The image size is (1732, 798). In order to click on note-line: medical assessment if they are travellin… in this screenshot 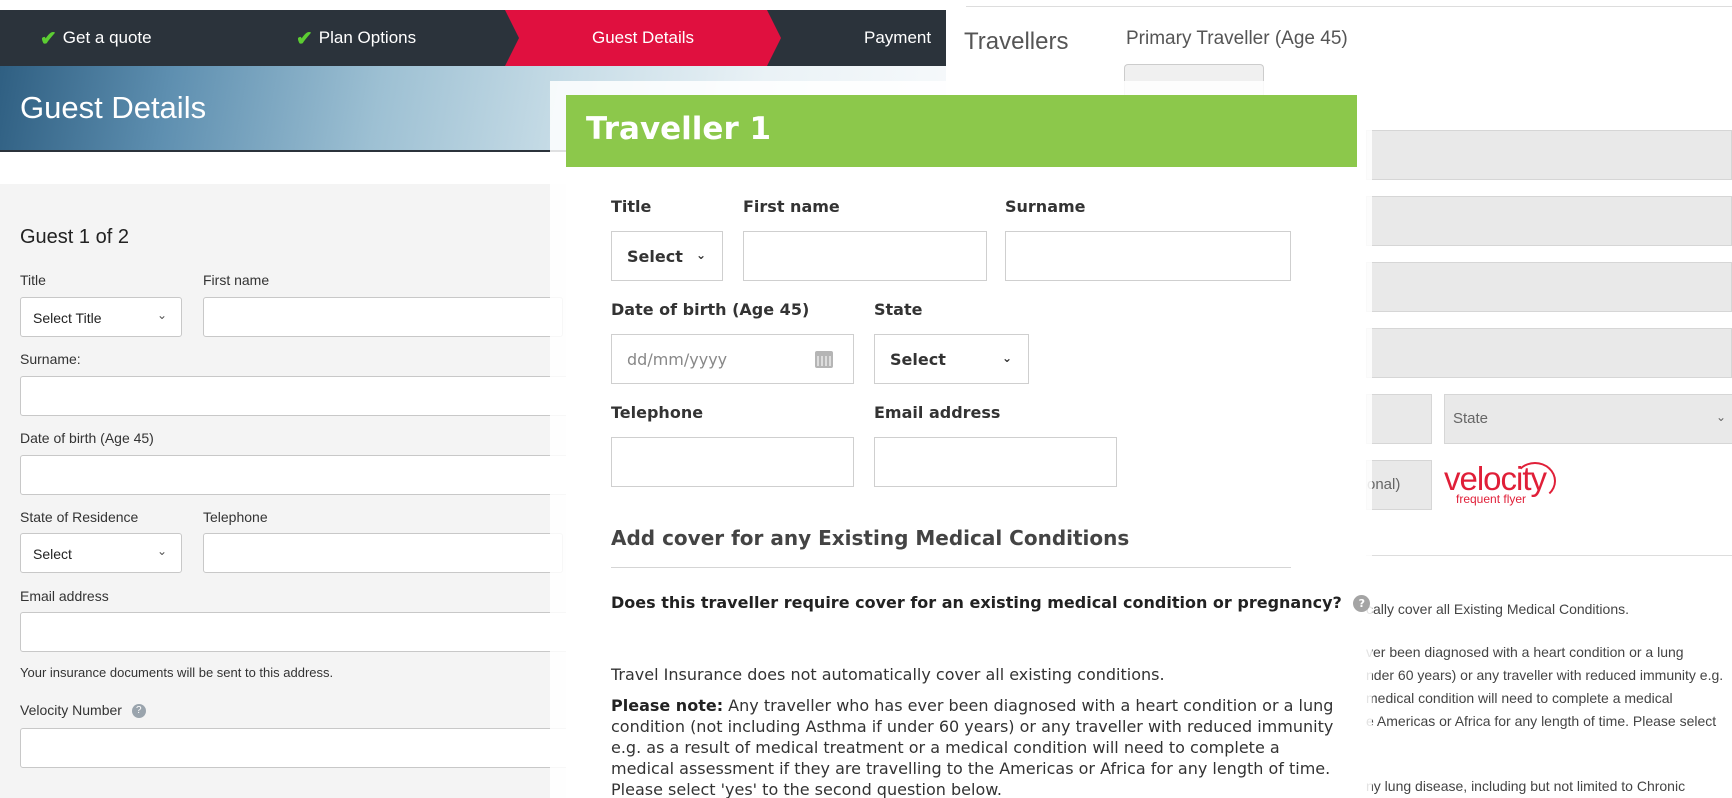, I will do `click(971, 768)`.